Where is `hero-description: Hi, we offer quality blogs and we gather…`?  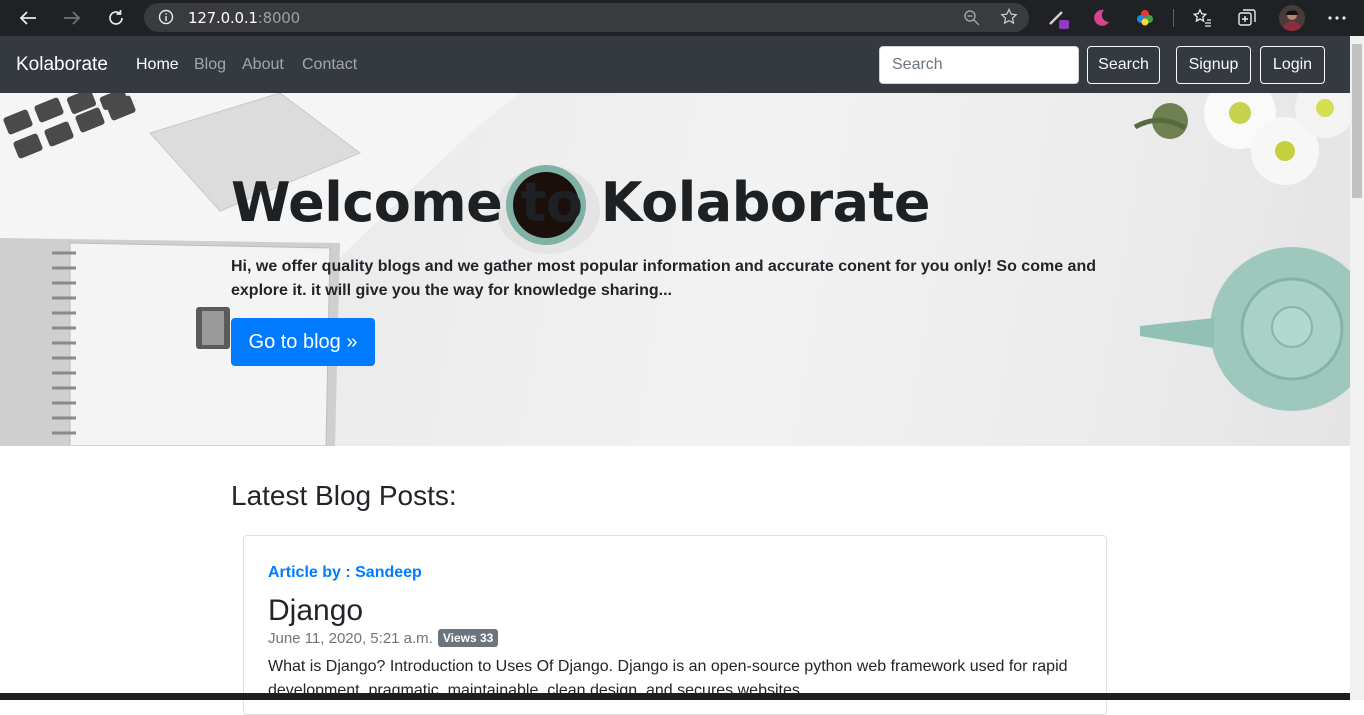
hero-description: Hi, we offer quality blogs and we gather… is located at coordinates (663, 278).